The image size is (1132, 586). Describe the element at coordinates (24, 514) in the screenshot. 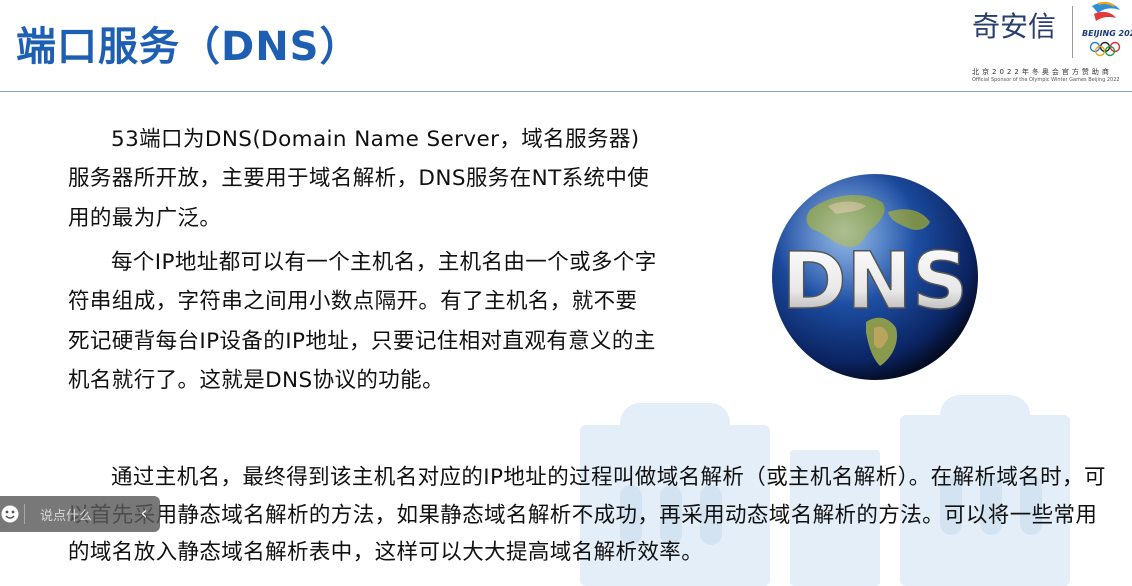

I see `chat-separator` at that location.